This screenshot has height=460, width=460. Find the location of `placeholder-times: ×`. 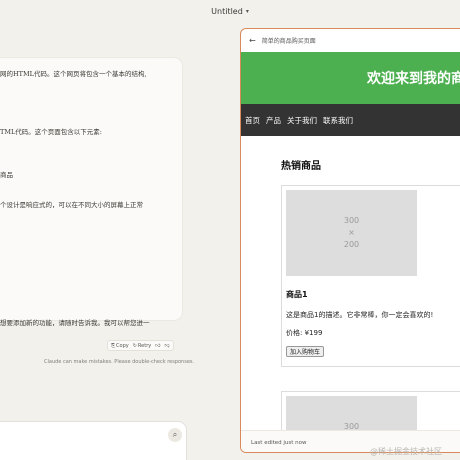

placeholder-times: × is located at coordinates (351, 232).